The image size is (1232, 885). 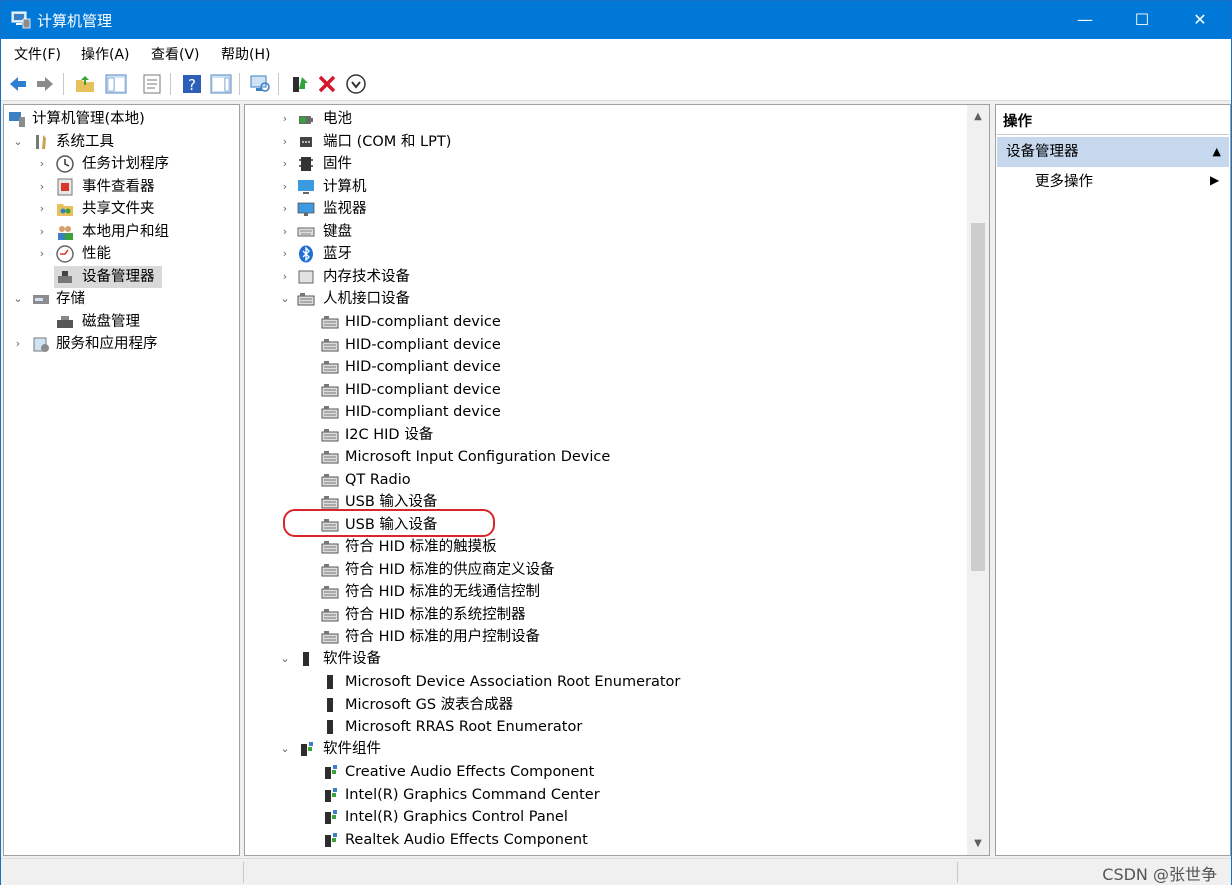 I want to click on tree-label: 事件查看器, so click(x=118, y=187).